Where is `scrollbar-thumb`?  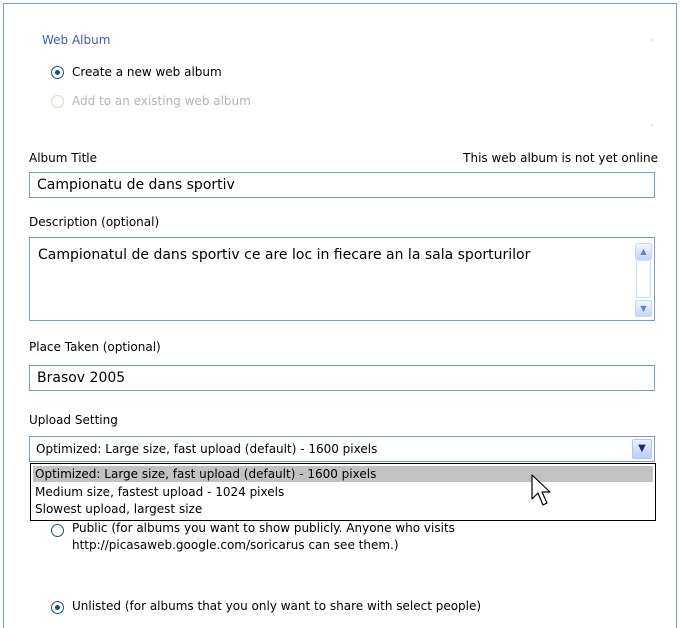 scrollbar-thumb is located at coordinates (643, 279).